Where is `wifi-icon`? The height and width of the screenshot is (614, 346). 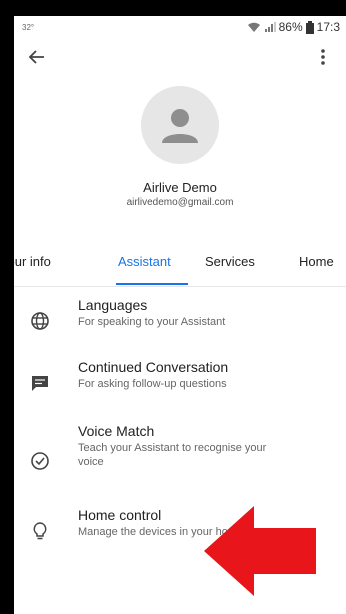 wifi-icon is located at coordinates (253, 27).